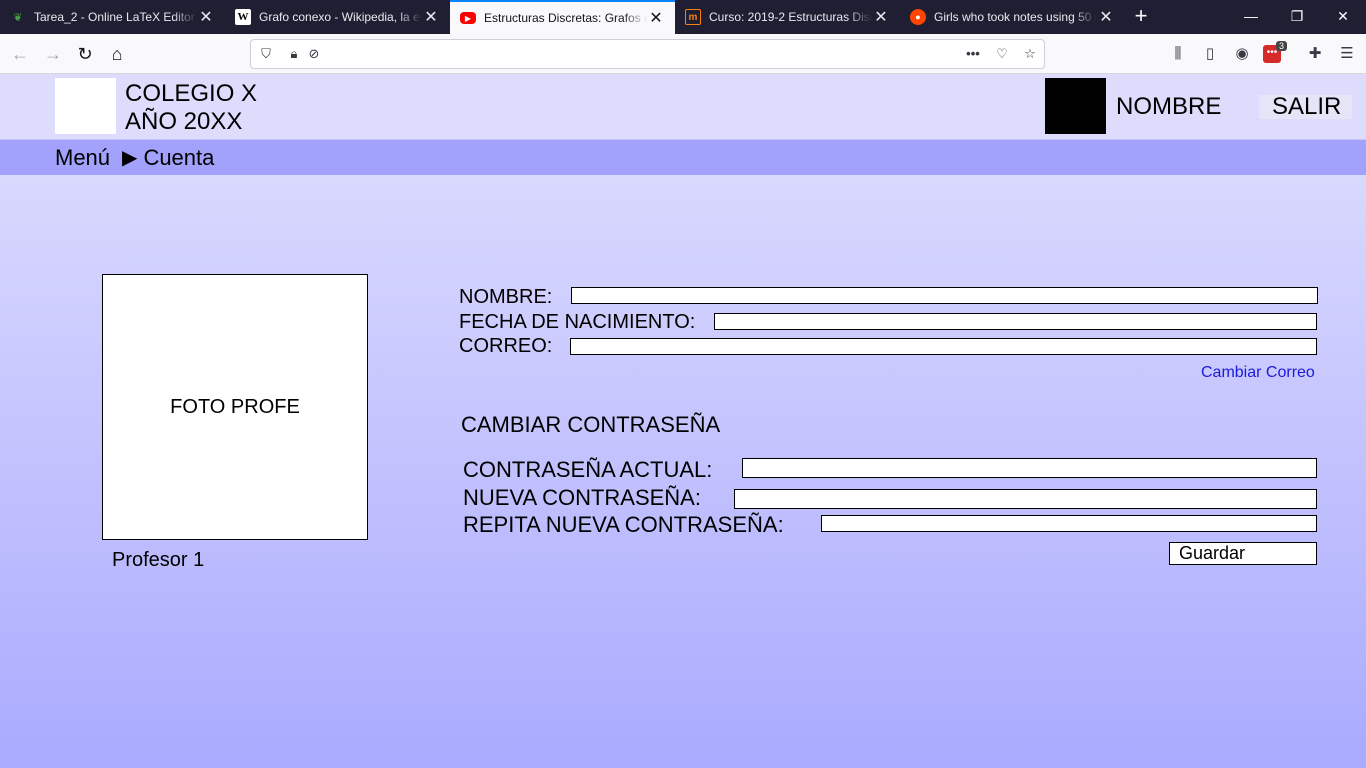 The image size is (1366, 768). I want to click on teacher-photo: FOTO PROFE, so click(235, 407).